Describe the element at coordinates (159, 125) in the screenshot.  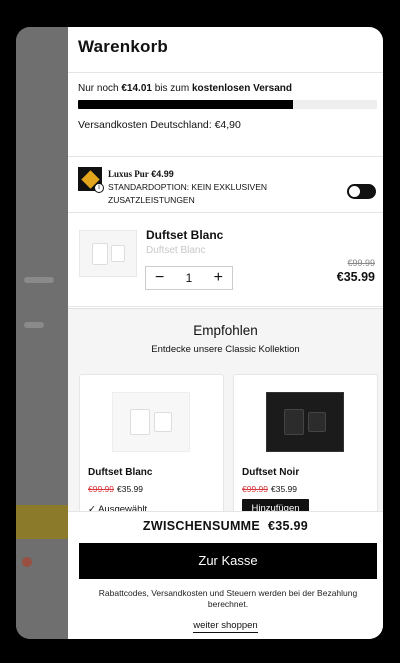
I see `shipping-cost: Versandkosten Deutschland: €4,90` at that location.